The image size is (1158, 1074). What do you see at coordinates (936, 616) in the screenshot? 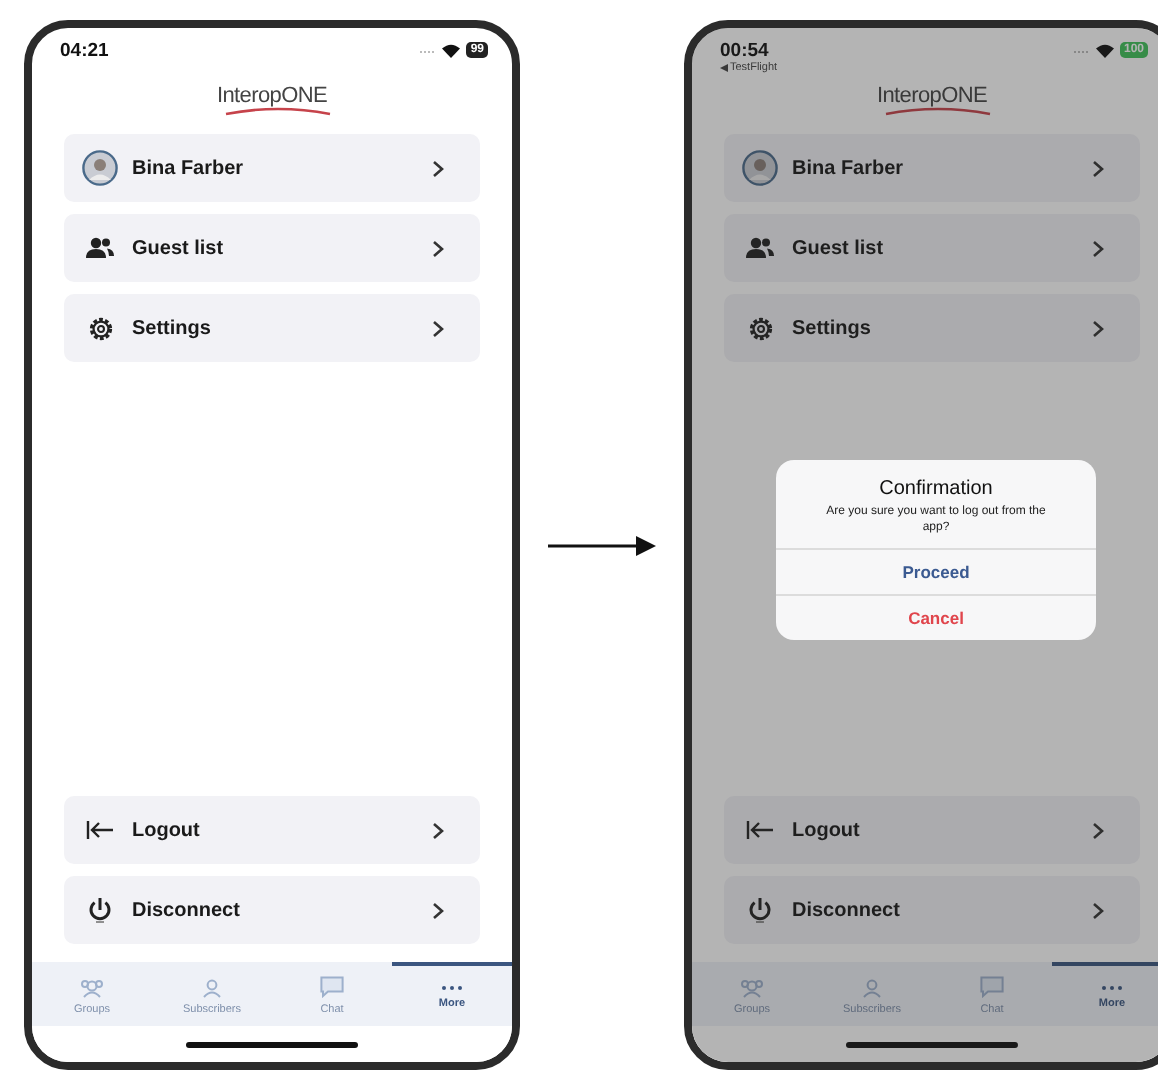
I see `cancel-button: Cancel` at bounding box center [936, 616].